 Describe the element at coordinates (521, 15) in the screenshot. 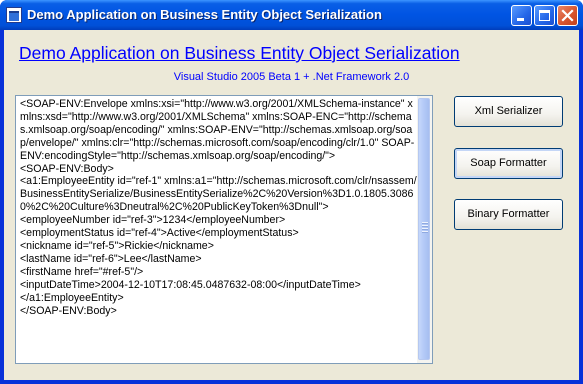

I see `minimize-button` at that location.